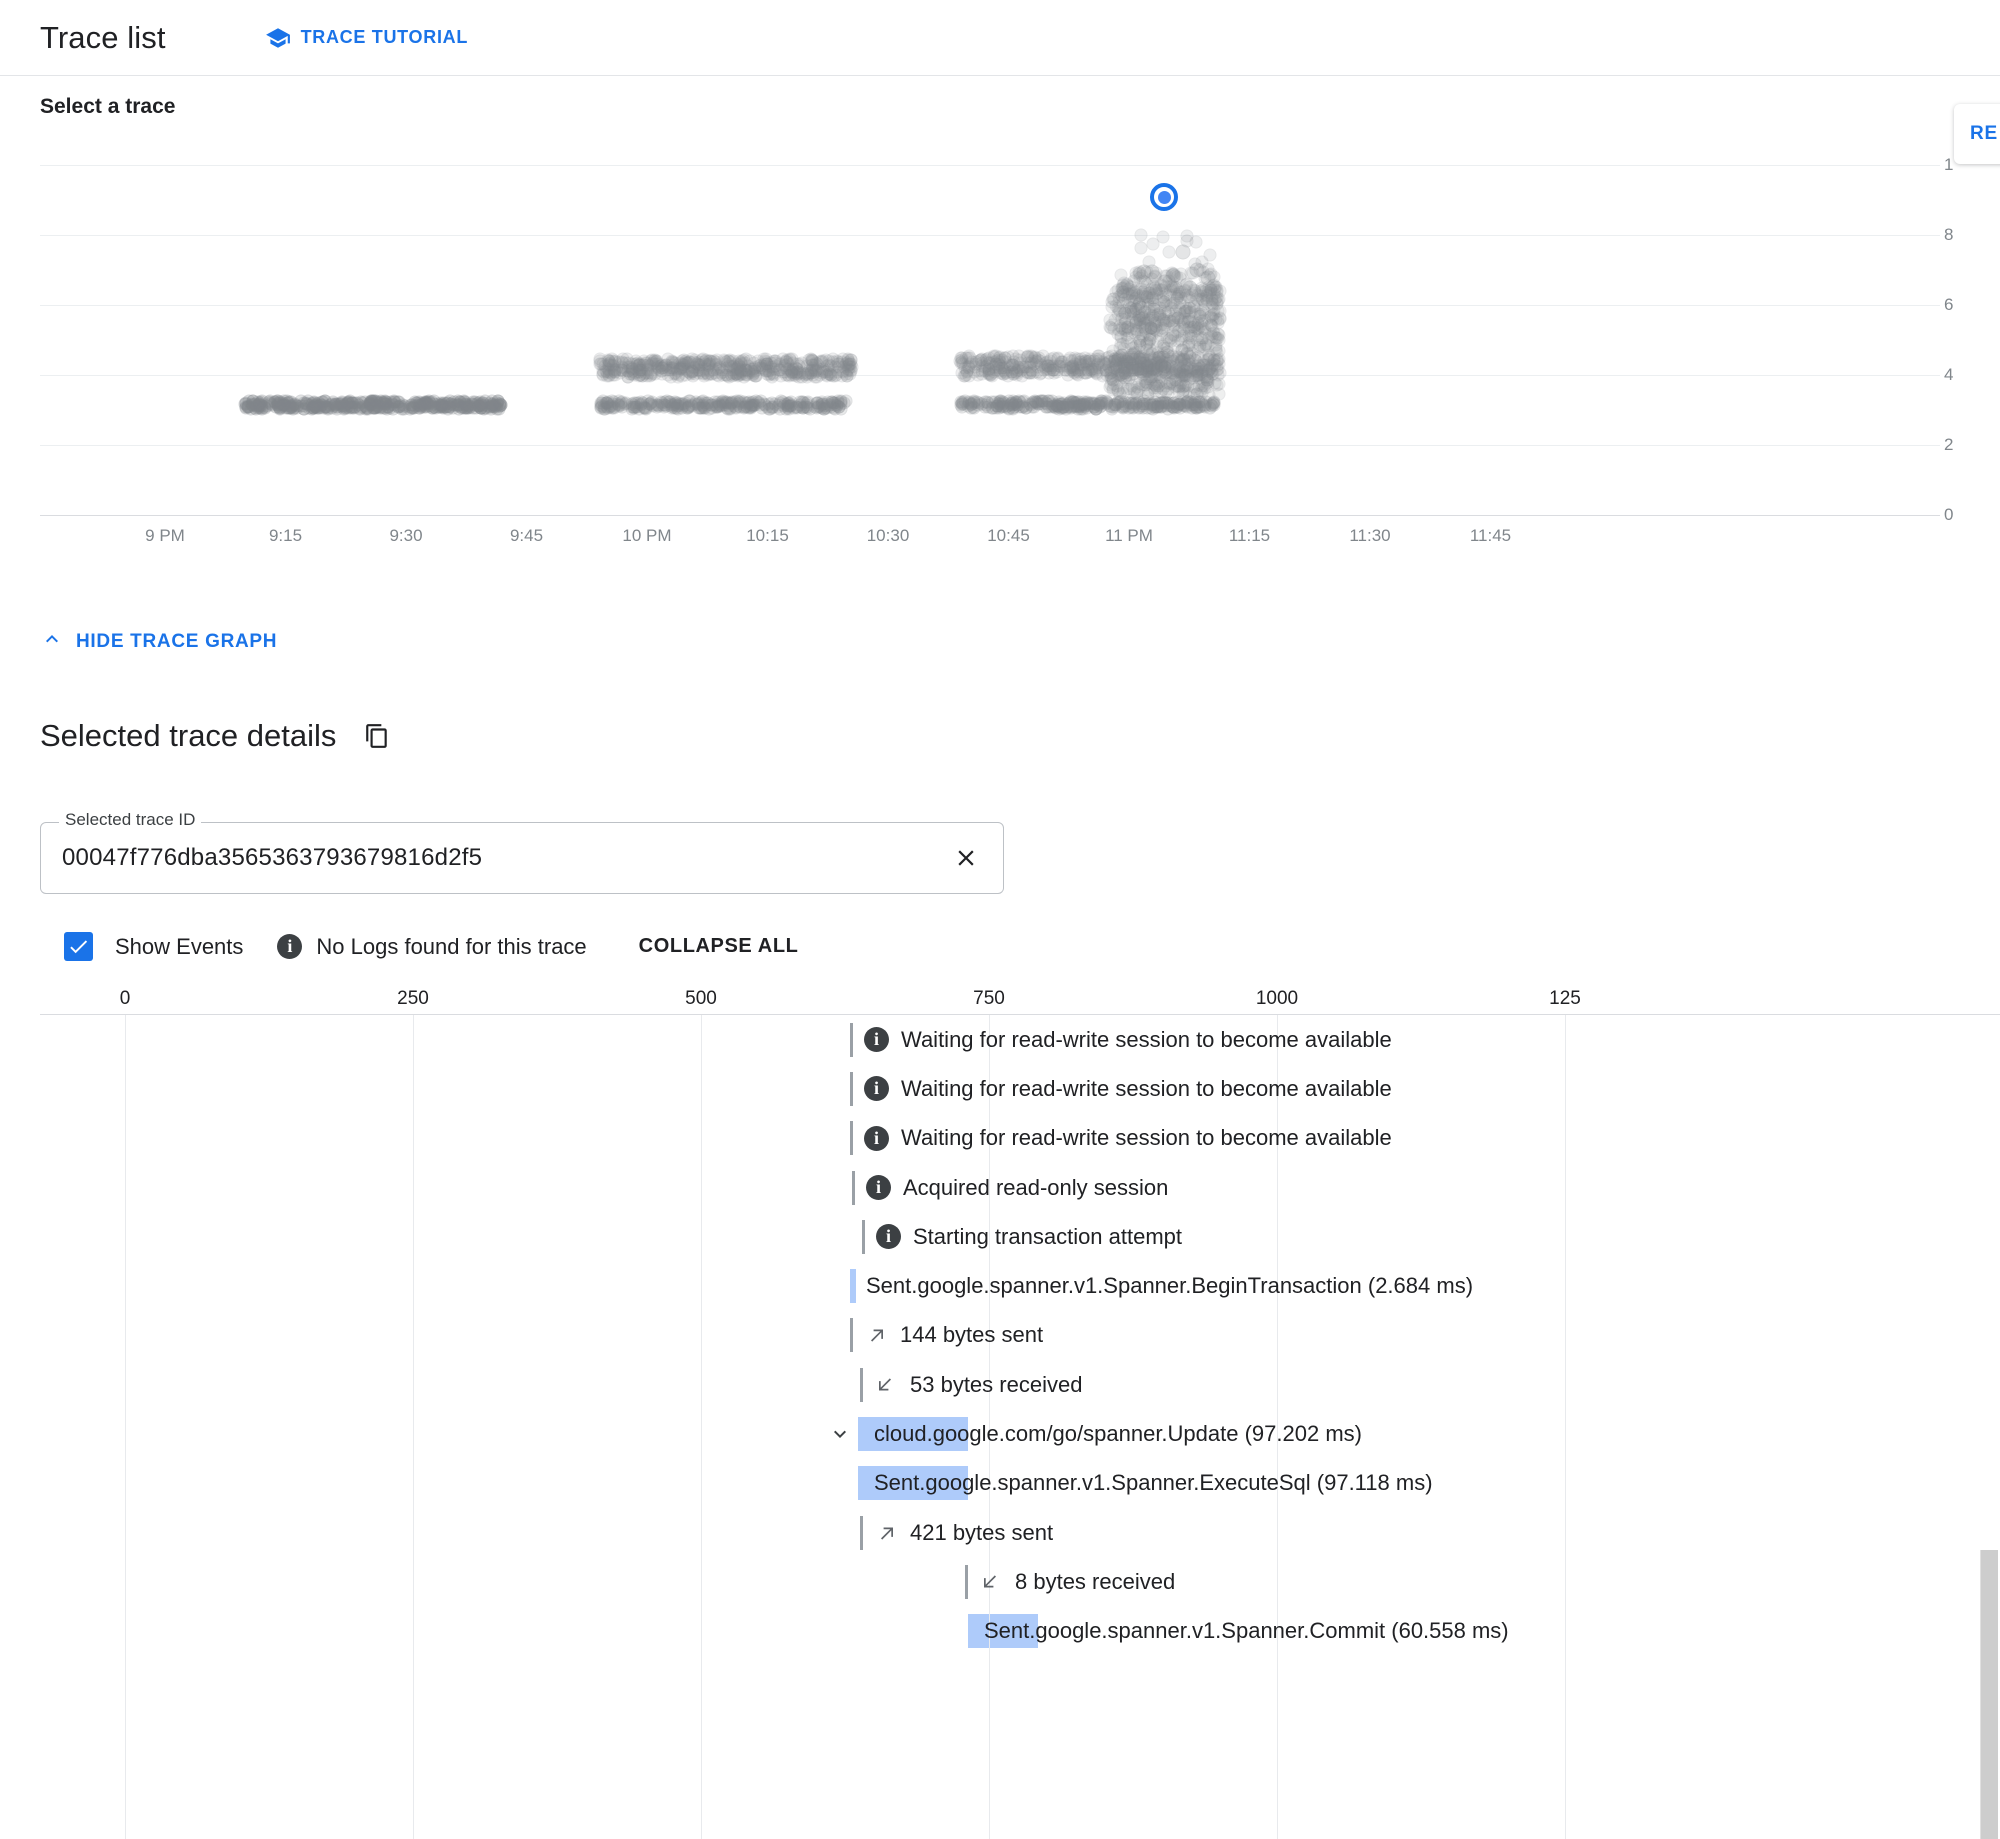  Describe the element at coordinates (1020, 1532) in the screenshot. I see `waterfall-row: 421 bytes sent` at that location.